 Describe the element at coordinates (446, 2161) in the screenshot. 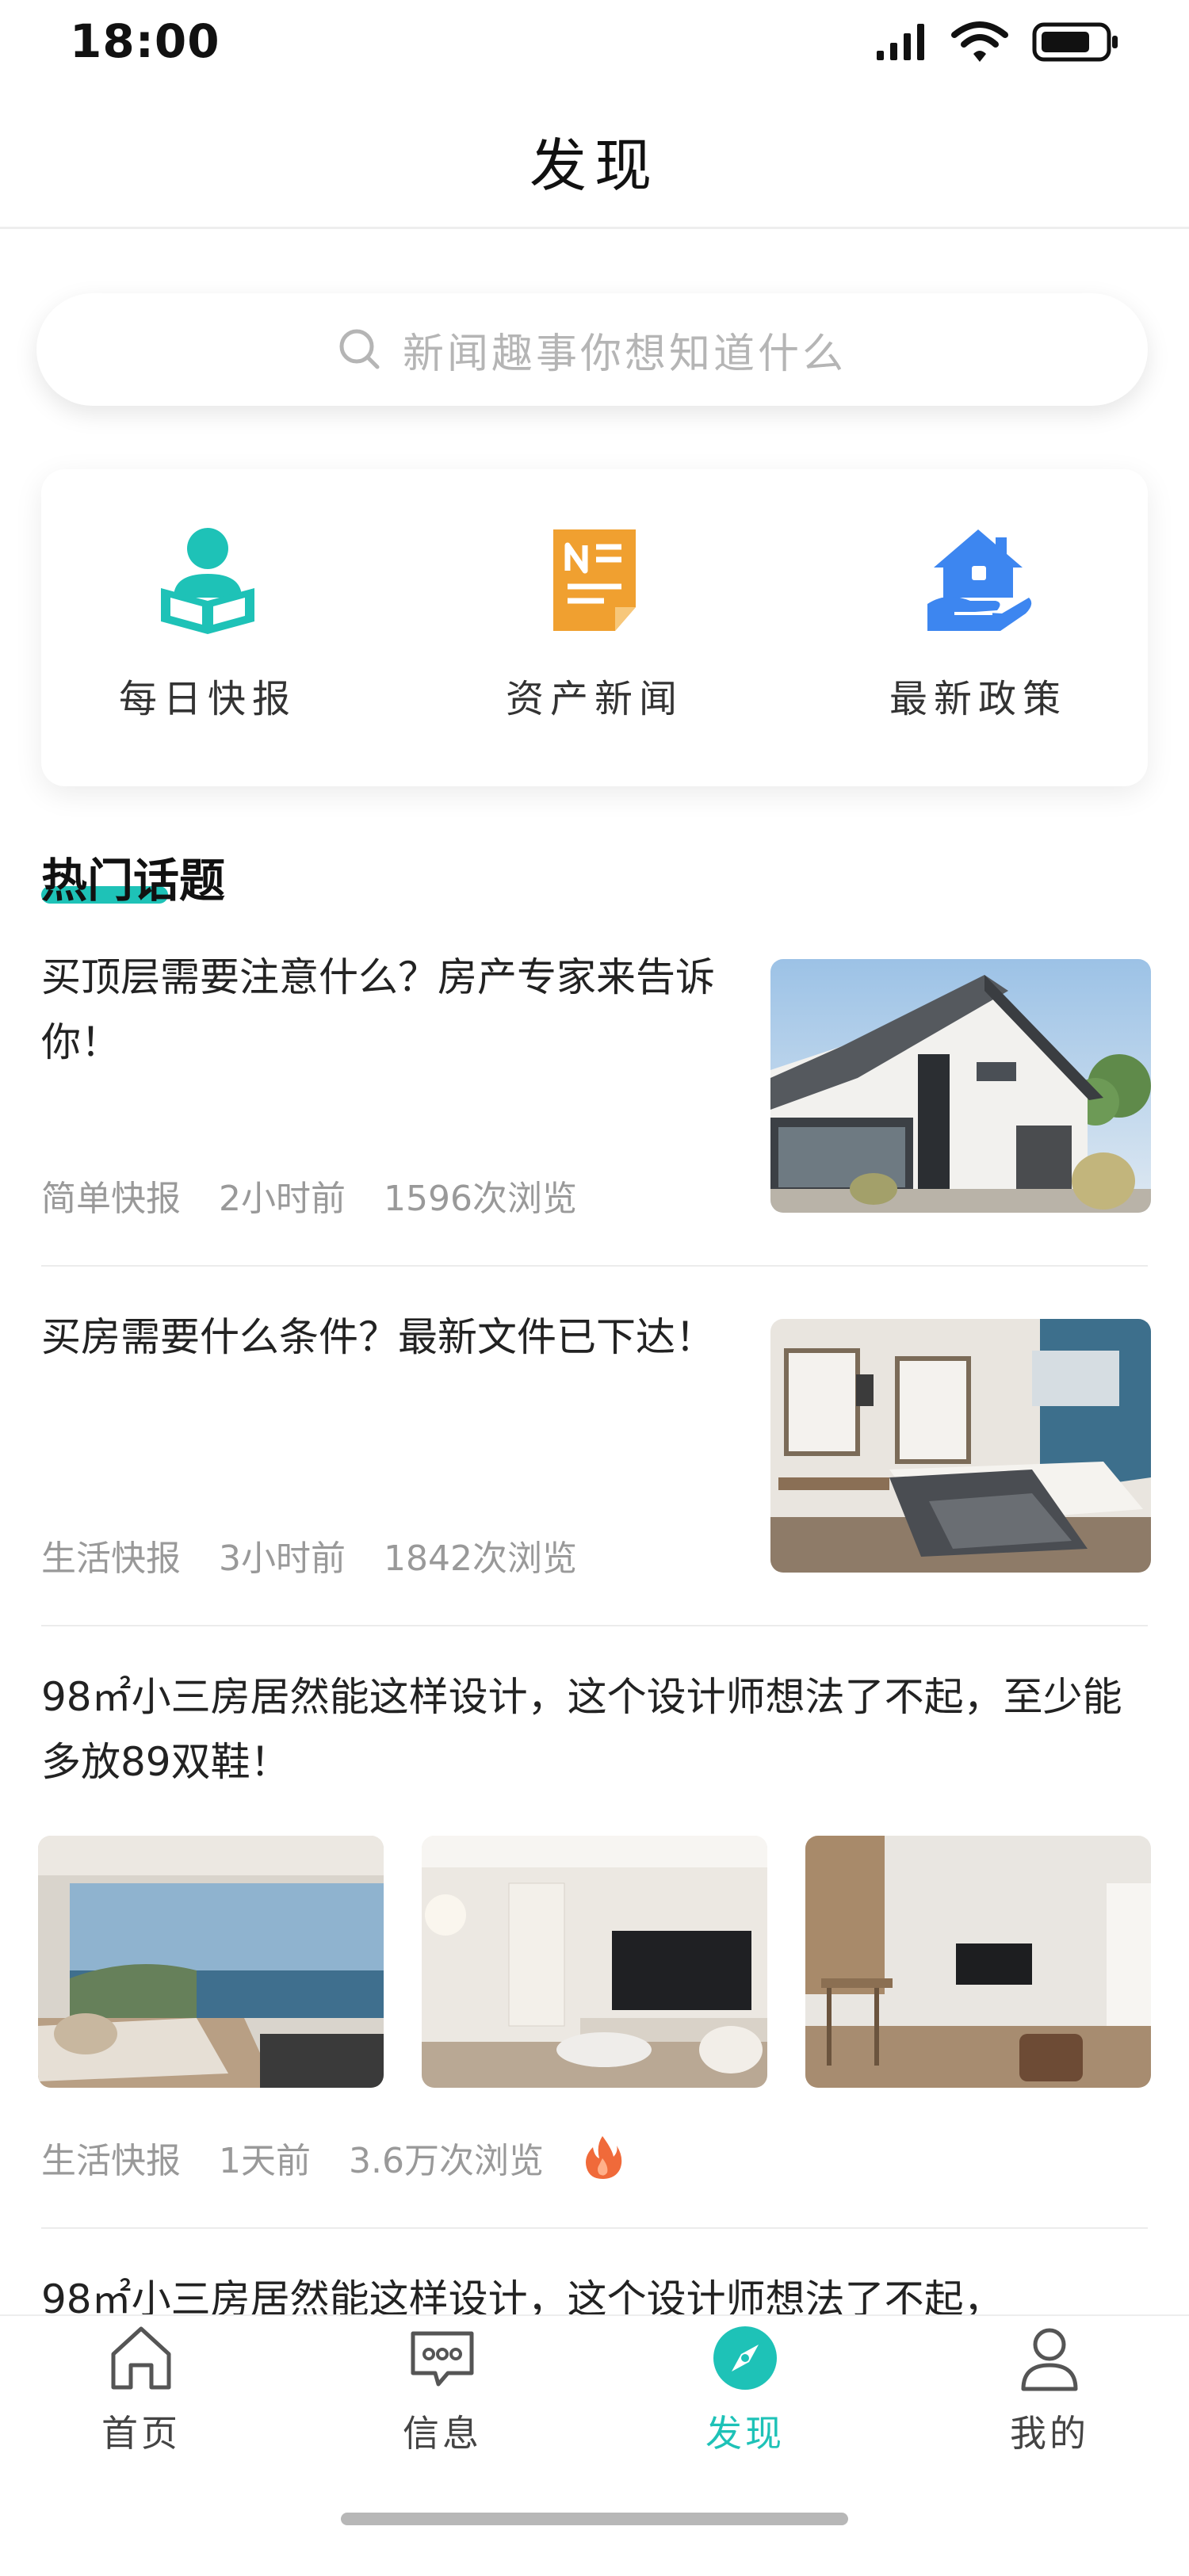

I see `article-views: 3.6万次浏览` at that location.